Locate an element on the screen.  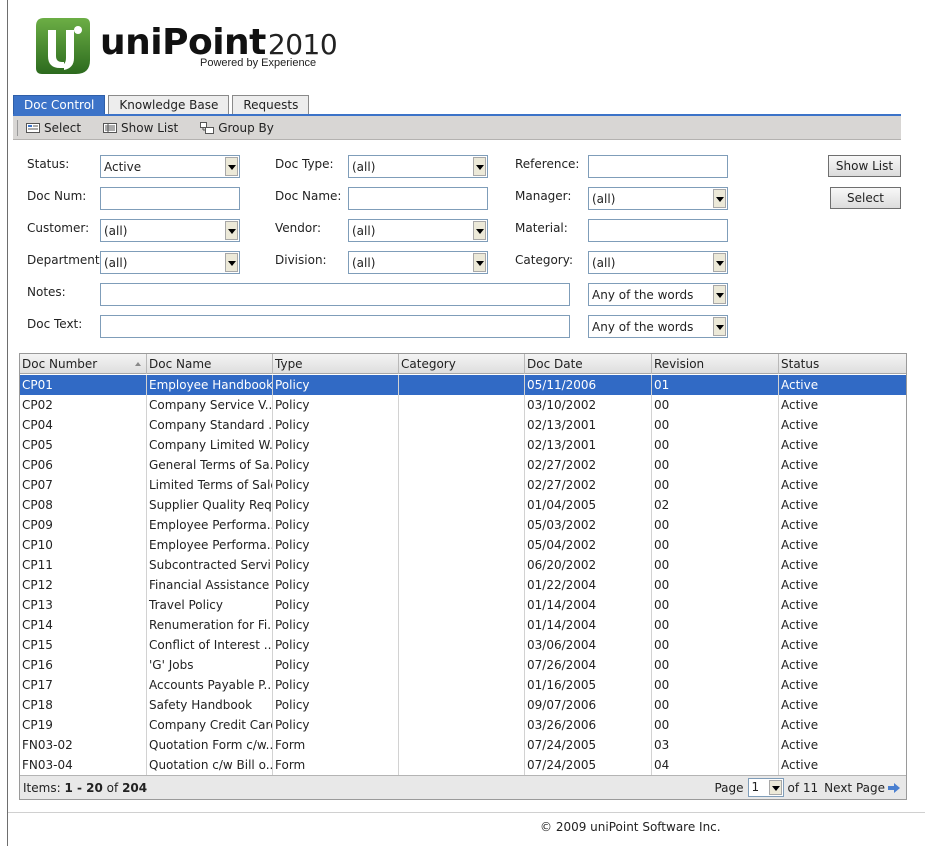
next-page-label: Next Page is located at coordinates (854, 787).